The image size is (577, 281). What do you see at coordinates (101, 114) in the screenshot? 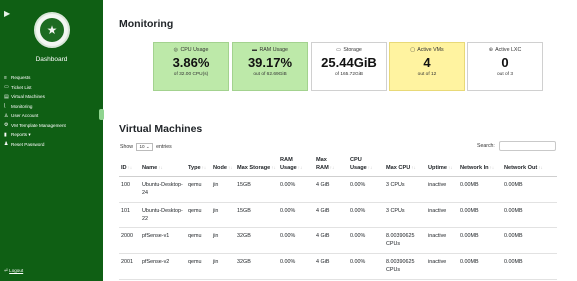
I see `sidebar-resize-handle` at bounding box center [101, 114].